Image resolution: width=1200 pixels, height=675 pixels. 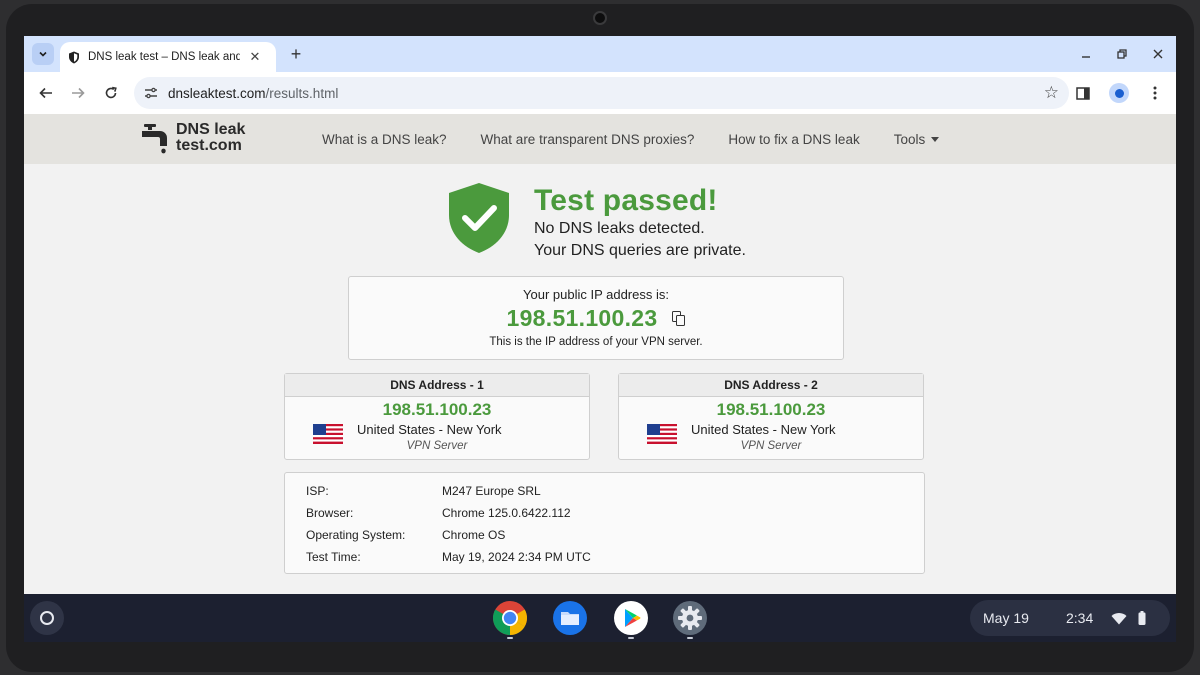 I want to click on bookmark-star-icon: ☆, so click(x=1051, y=93).